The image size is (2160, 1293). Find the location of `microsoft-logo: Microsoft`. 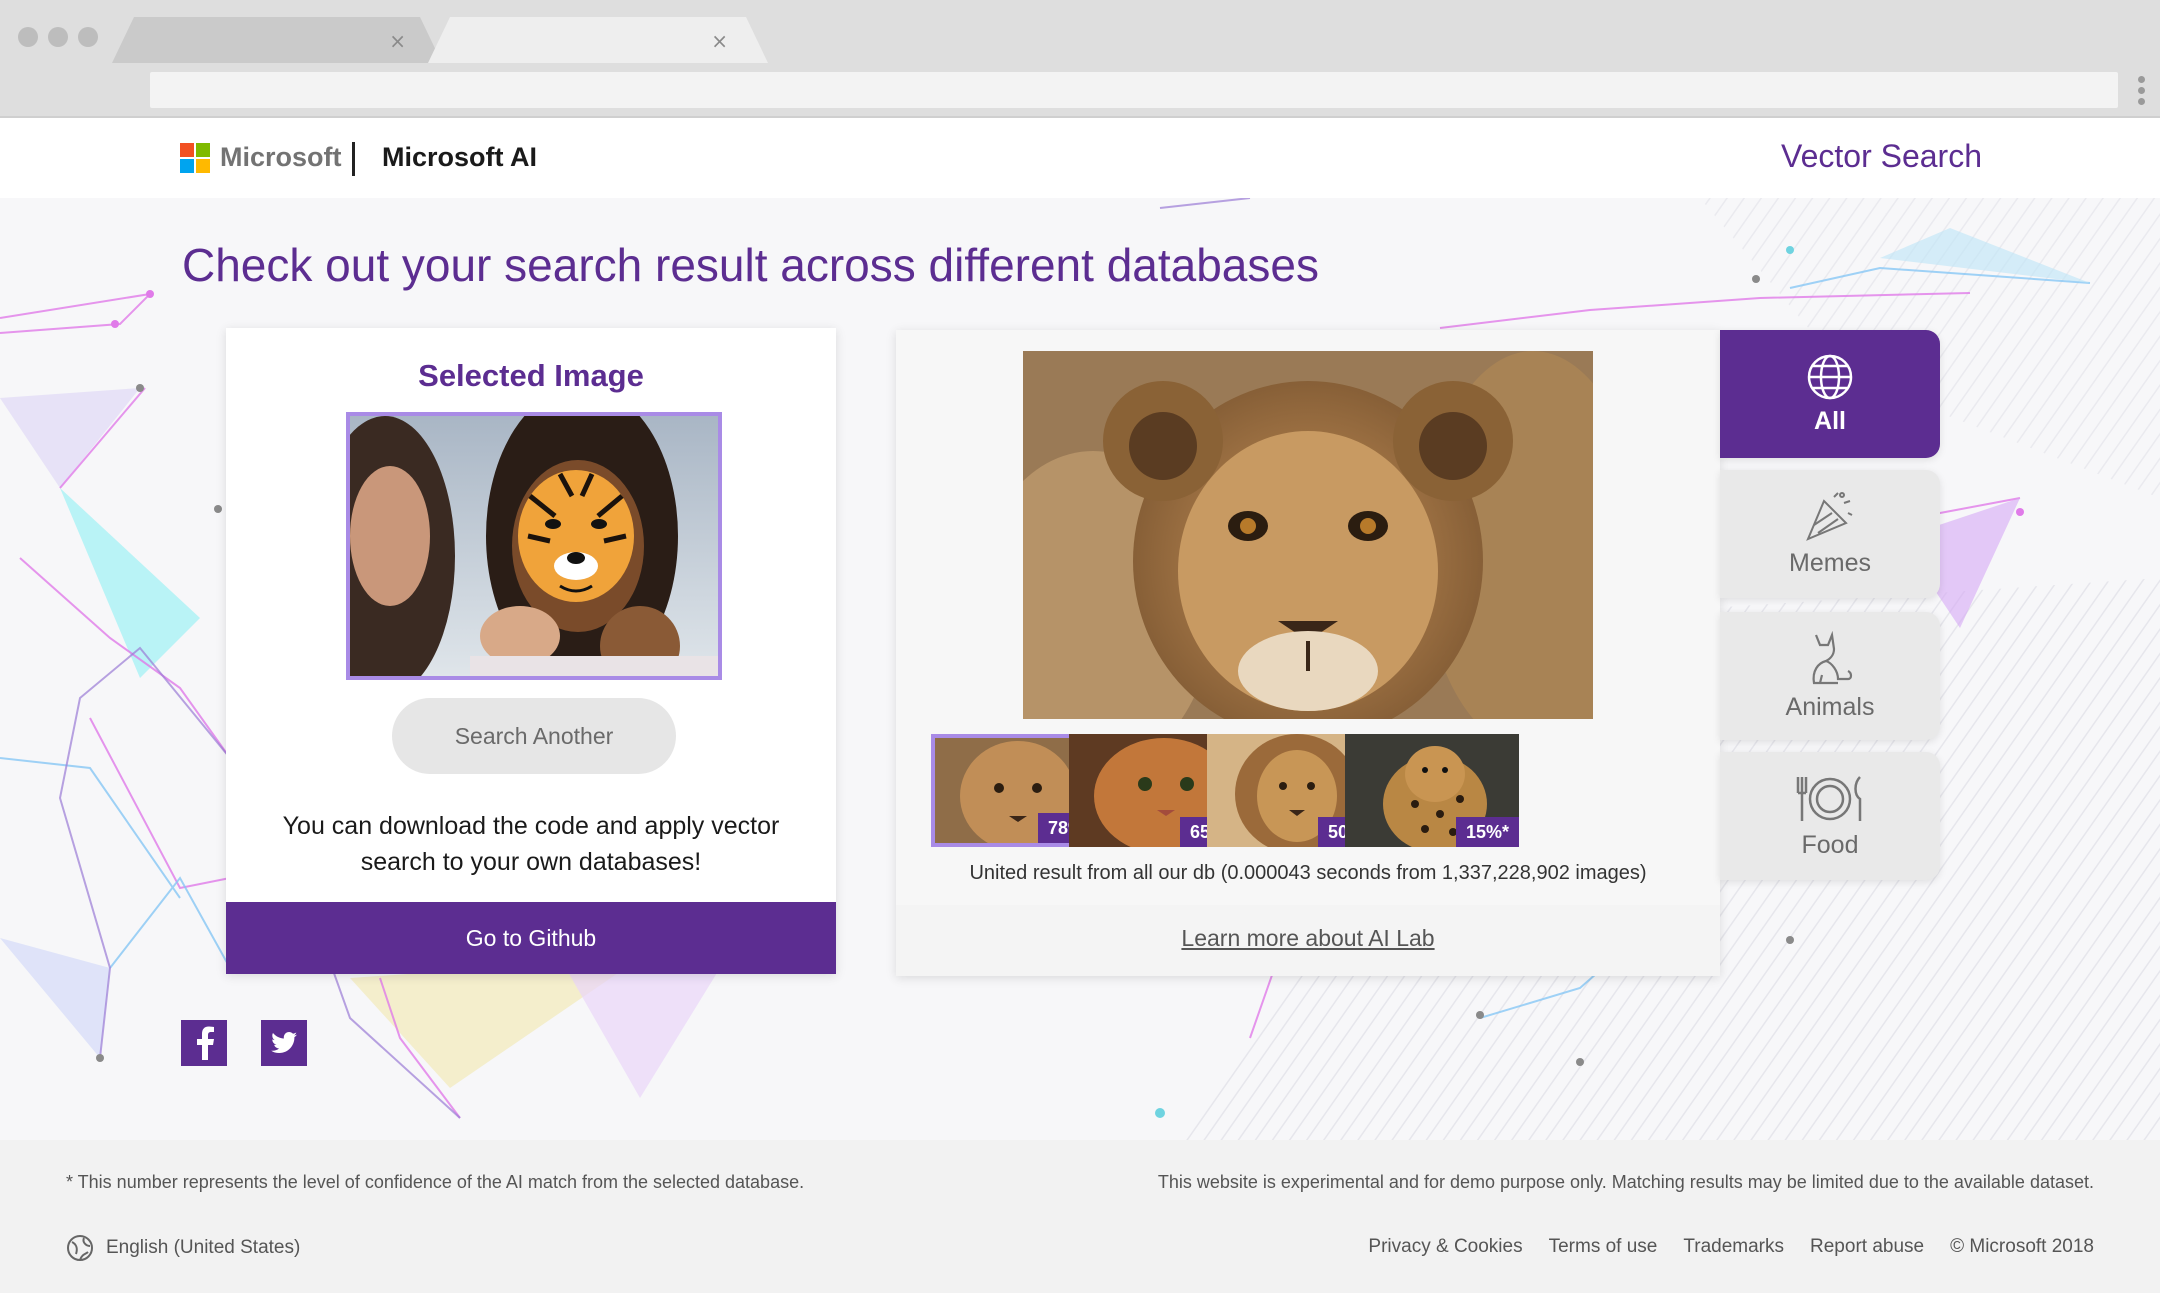

microsoft-logo: Microsoft is located at coordinates (261, 157).